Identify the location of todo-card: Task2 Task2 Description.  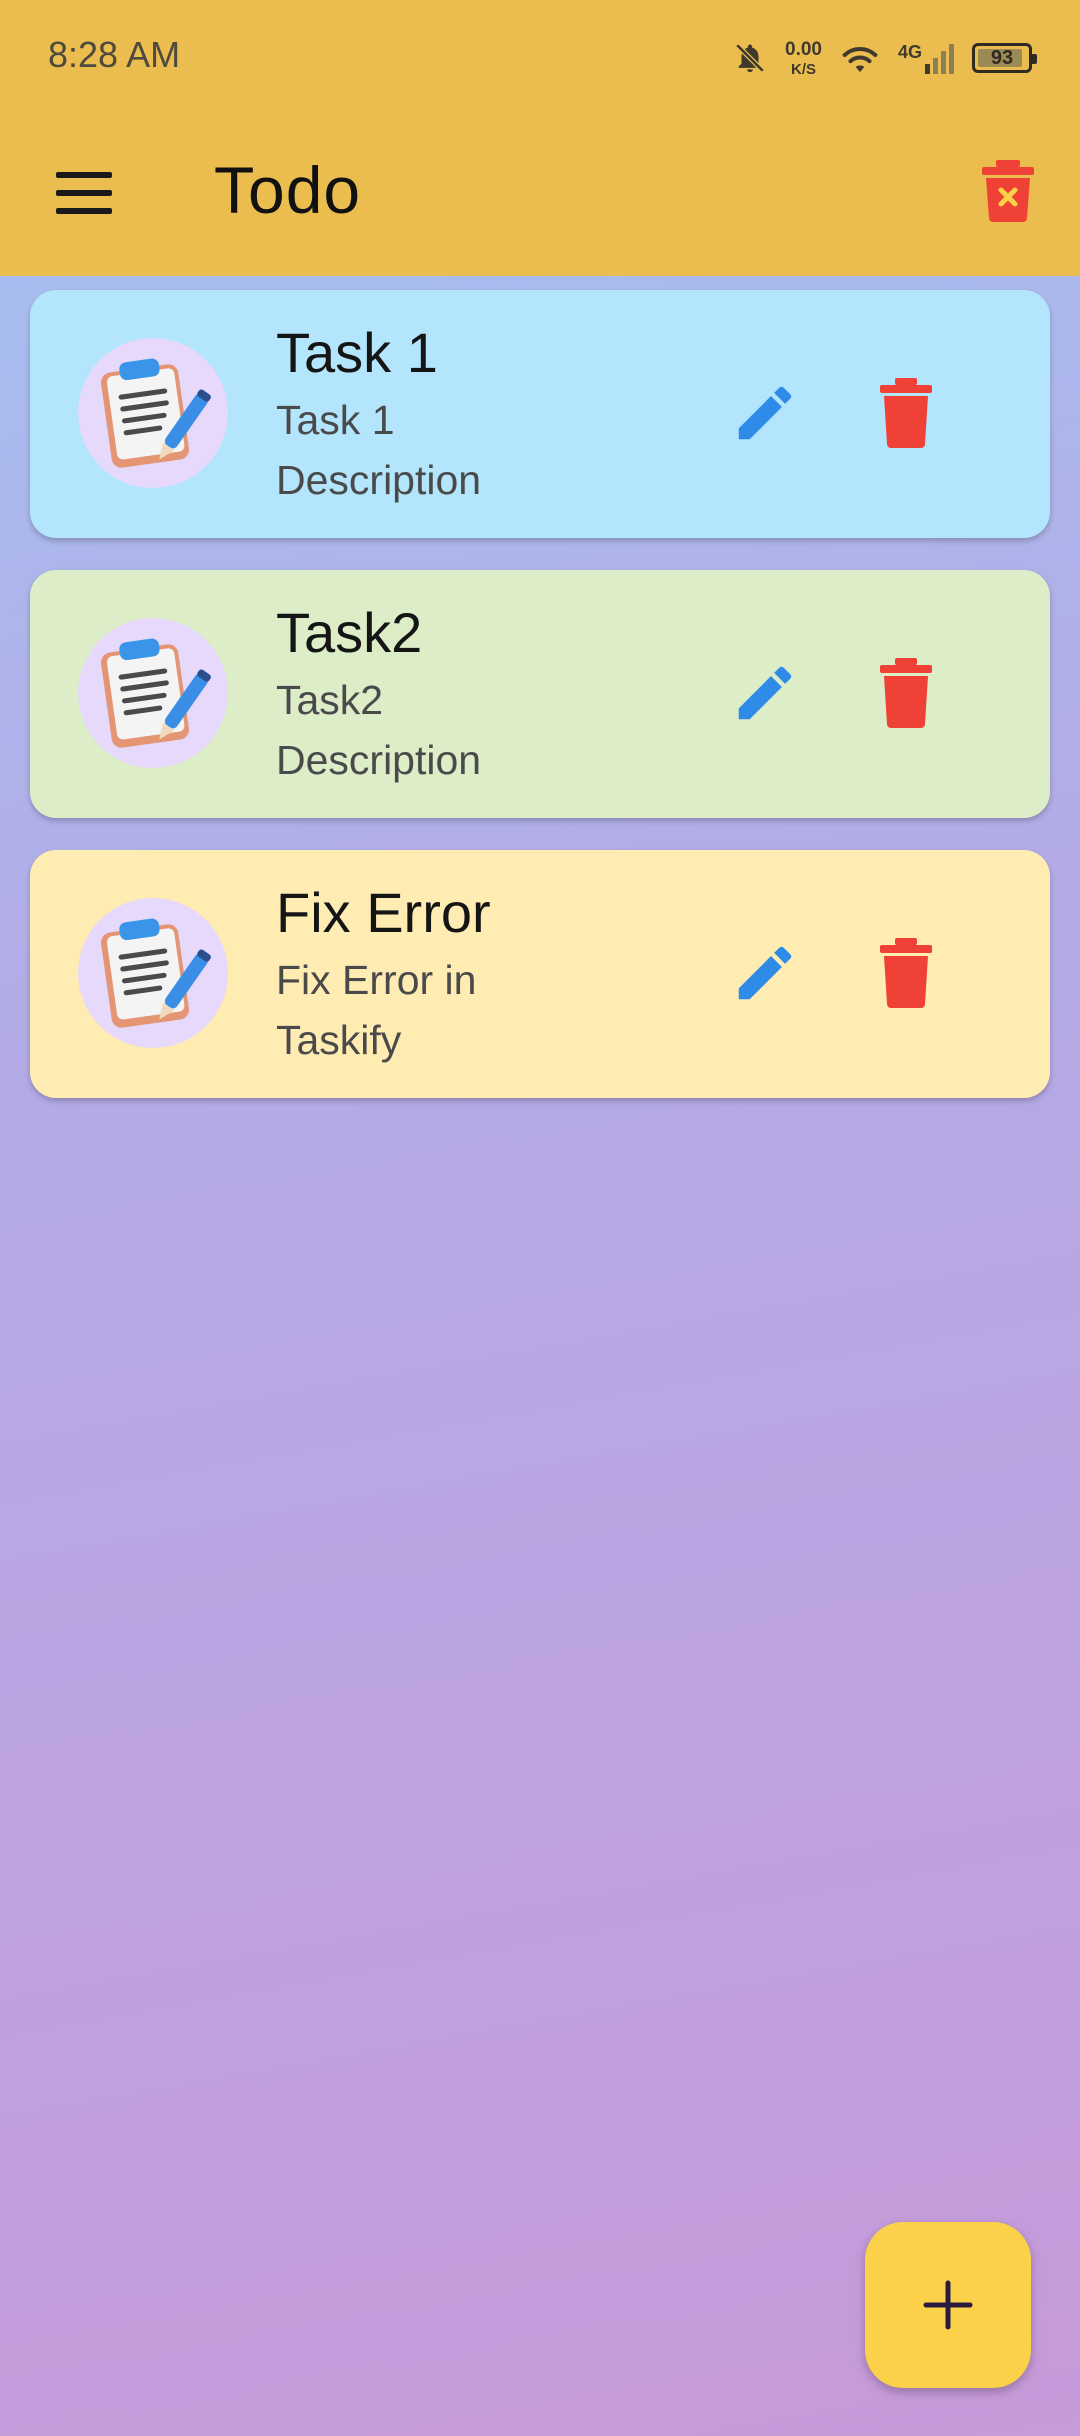
(540, 694).